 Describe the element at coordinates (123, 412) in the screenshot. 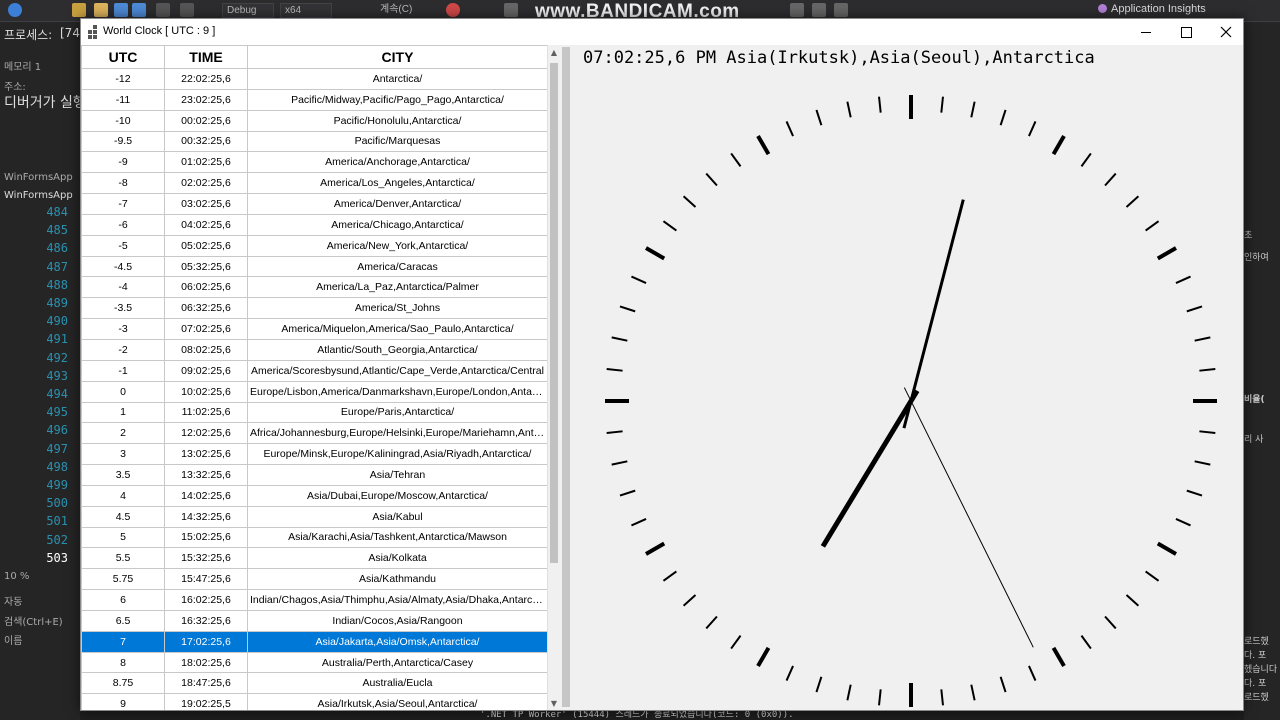

I see `utc-cell: 1` at that location.